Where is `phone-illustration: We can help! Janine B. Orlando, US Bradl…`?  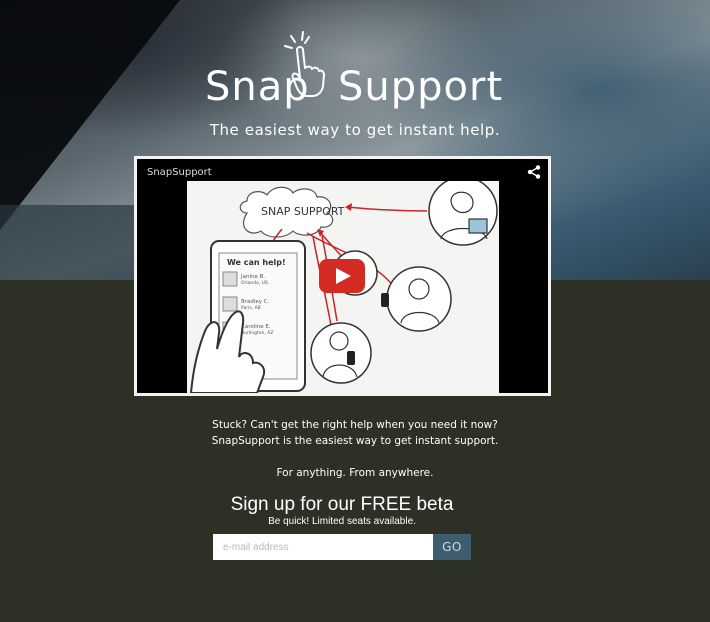
phone-illustration: We can help! Janine B. Orlando, US Bradl… is located at coordinates (247, 316).